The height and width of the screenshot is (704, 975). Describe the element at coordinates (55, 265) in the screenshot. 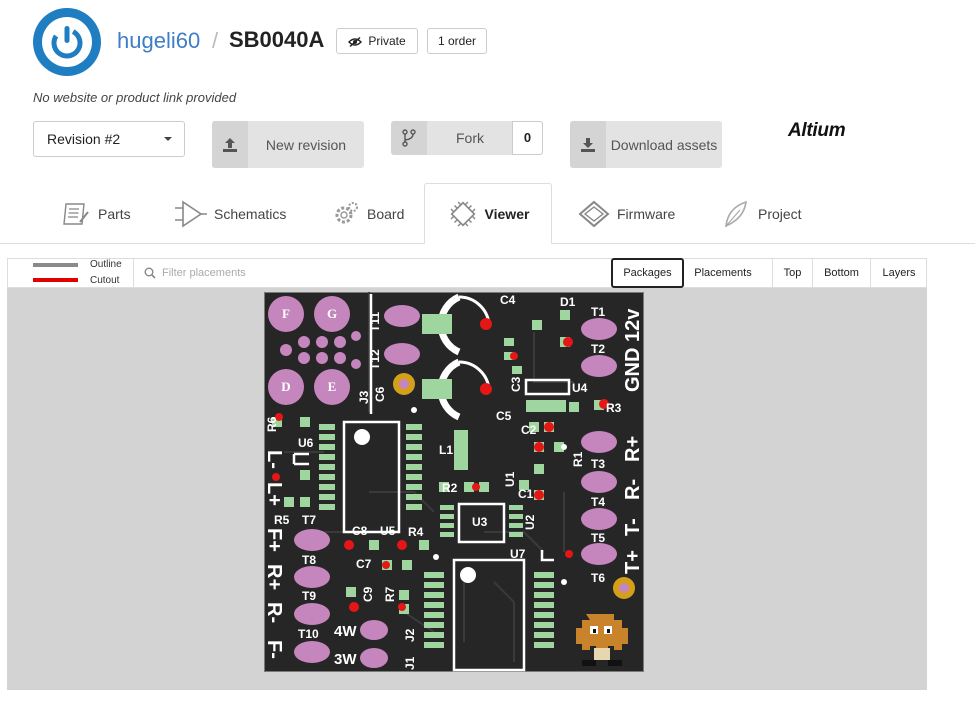

I see `outline-swatch` at that location.